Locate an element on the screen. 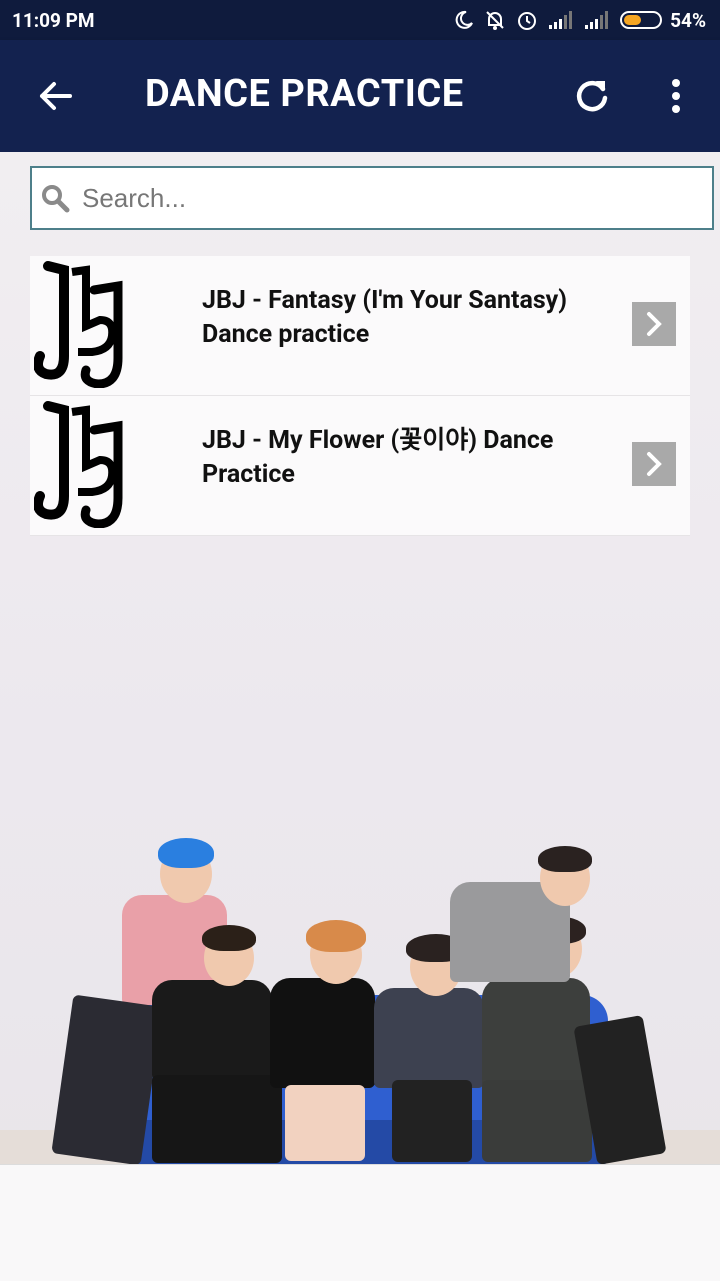  bottom-area is located at coordinates (360, 1222).